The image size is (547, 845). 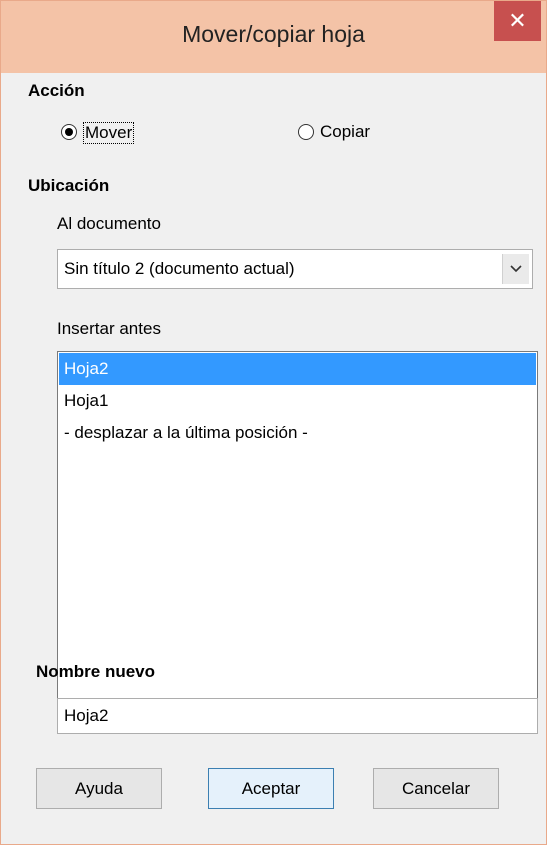 I want to click on accion-heading: Acción, so click(x=56, y=90).